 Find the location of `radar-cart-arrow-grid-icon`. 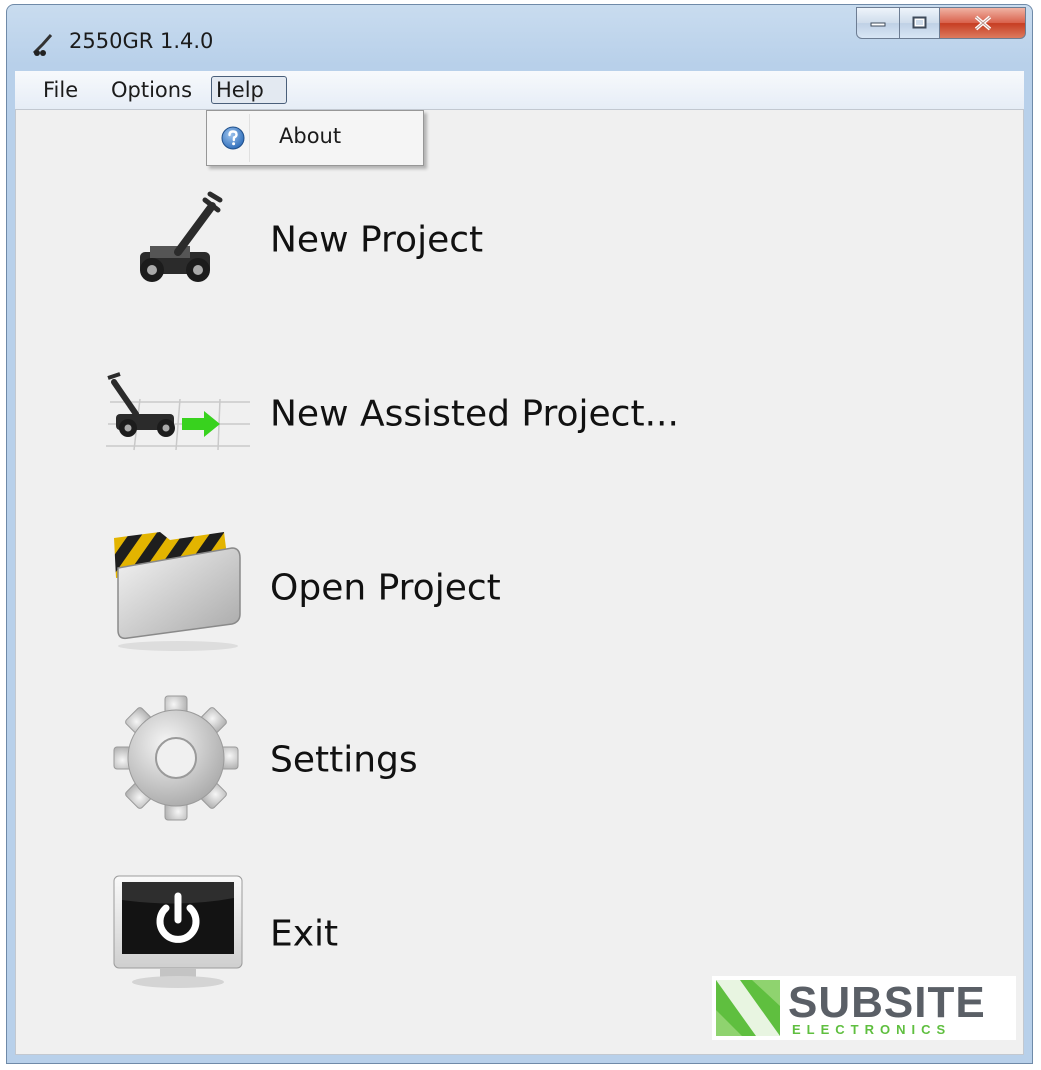

radar-cart-arrow-grid-icon is located at coordinates (178, 411).